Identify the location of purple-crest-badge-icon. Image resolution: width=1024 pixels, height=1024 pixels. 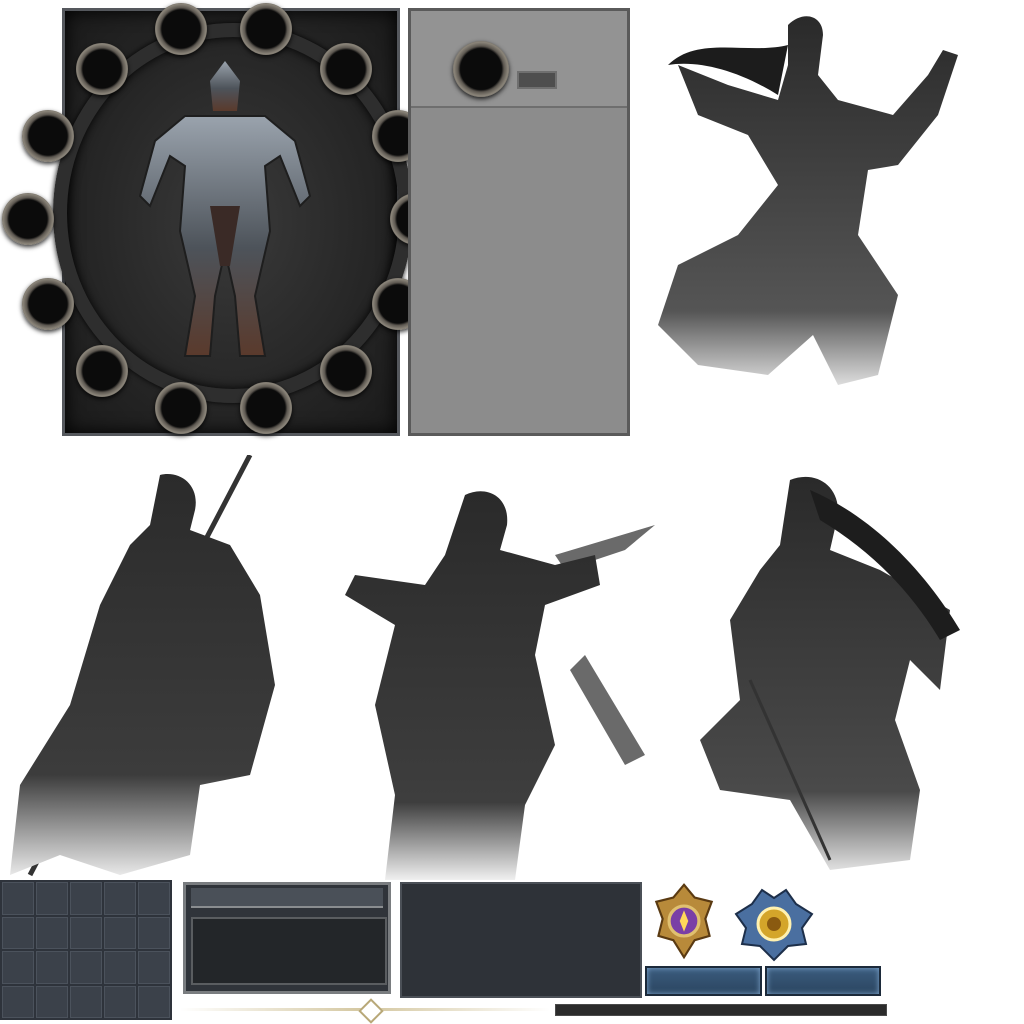
(684, 921).